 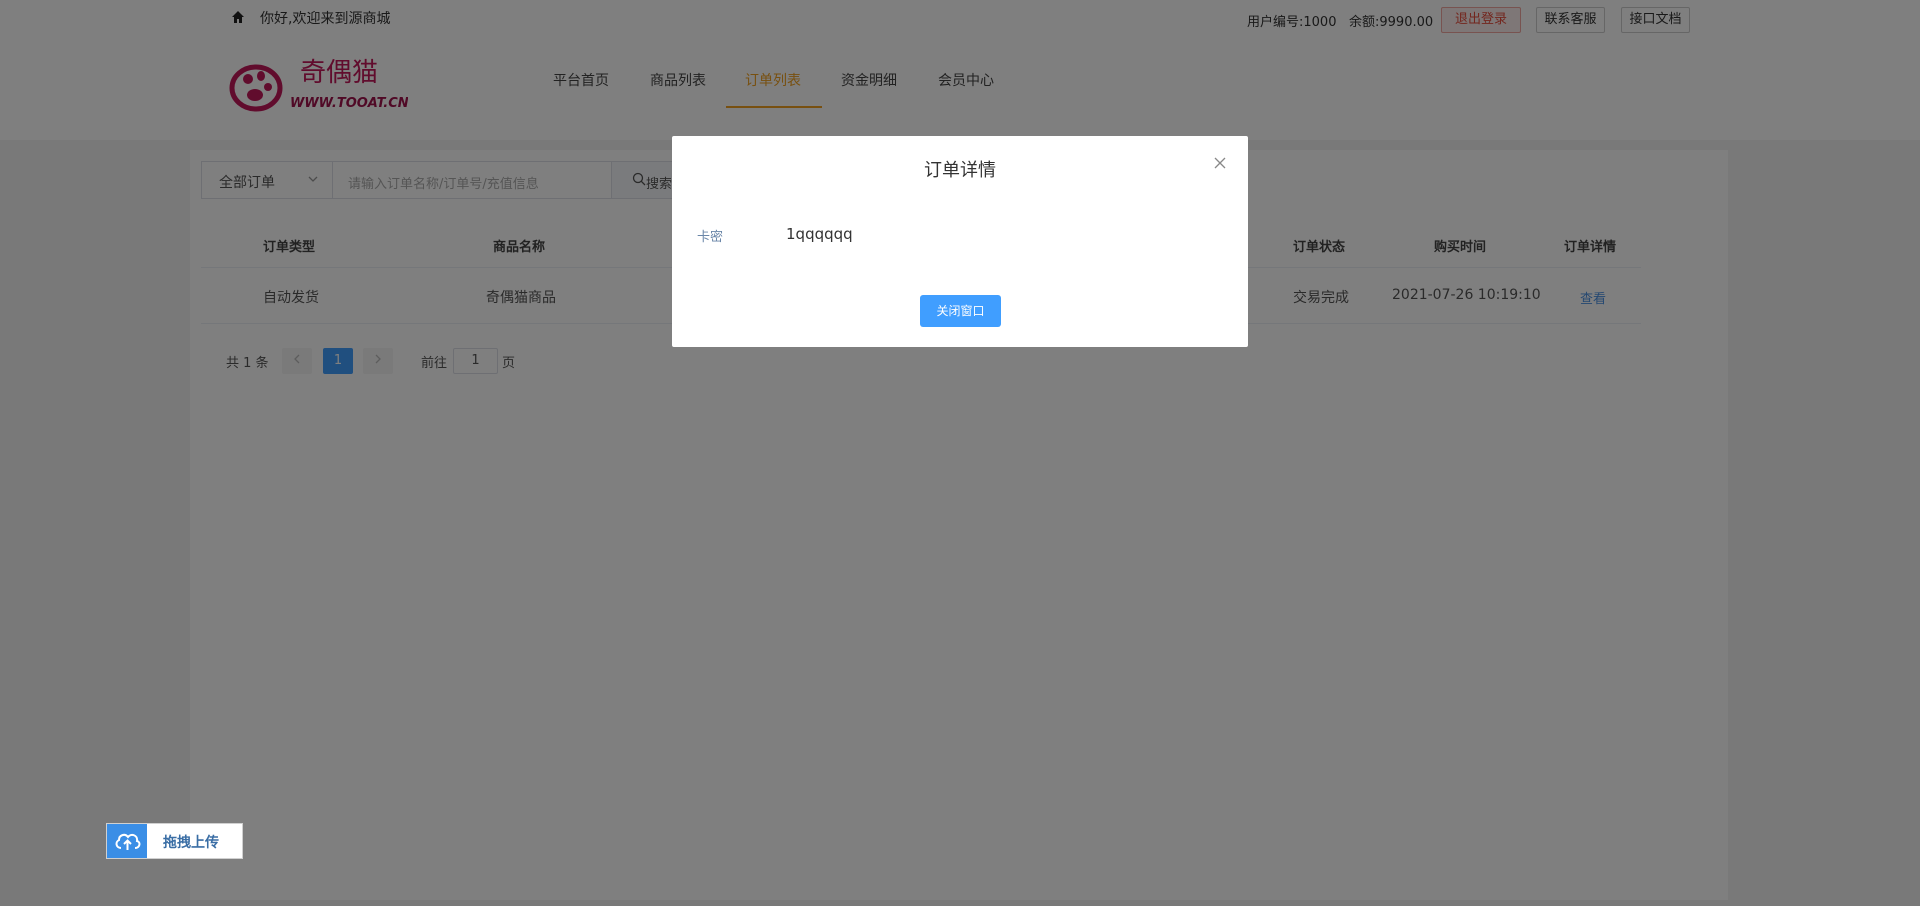 I want to click on close-icon, so click(x=1220, y=163).